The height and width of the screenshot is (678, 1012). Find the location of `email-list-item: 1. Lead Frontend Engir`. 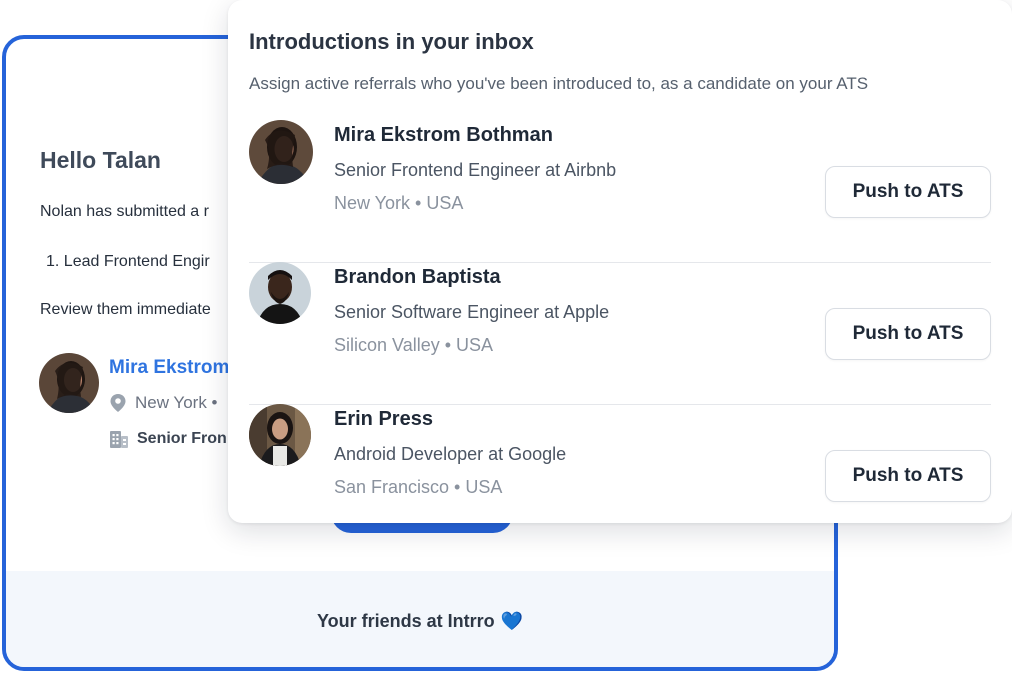

email-list-item: 1. Lead Frontend Engir is located at coordinates (128, 261).